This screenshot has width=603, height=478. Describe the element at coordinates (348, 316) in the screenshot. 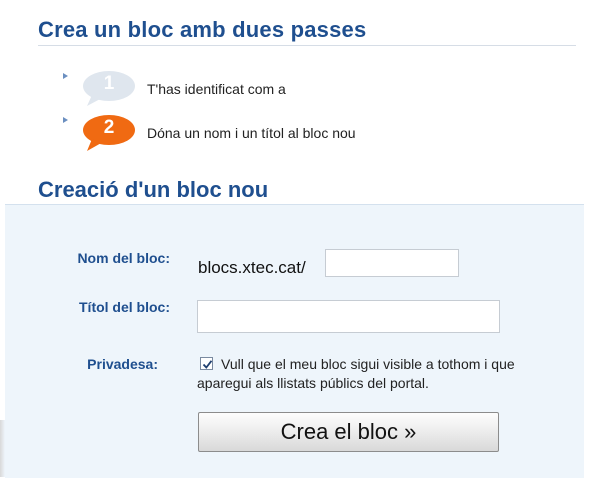

I see `blog-title-input` at that location.